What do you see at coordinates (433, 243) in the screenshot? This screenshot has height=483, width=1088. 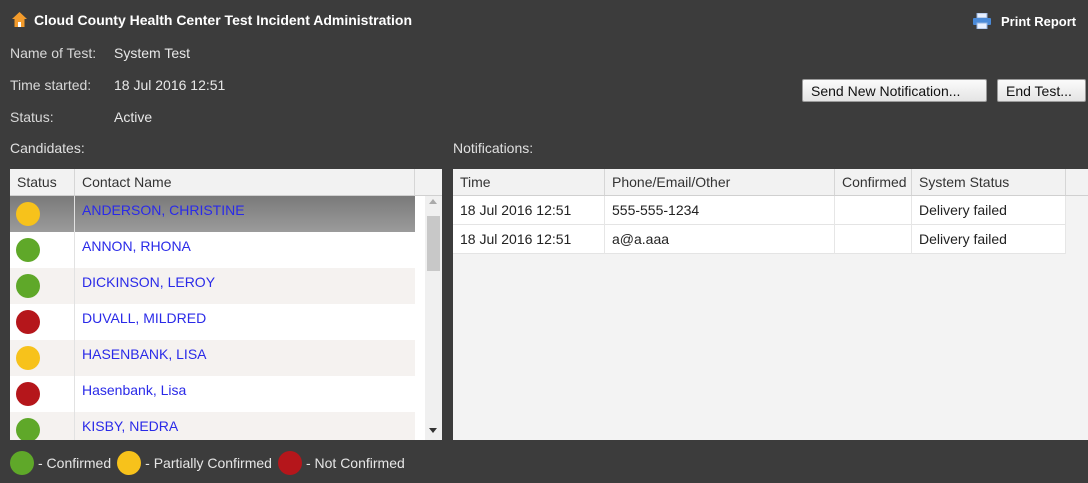 I see `scroll-thumb` at bounding box center [433, 243].